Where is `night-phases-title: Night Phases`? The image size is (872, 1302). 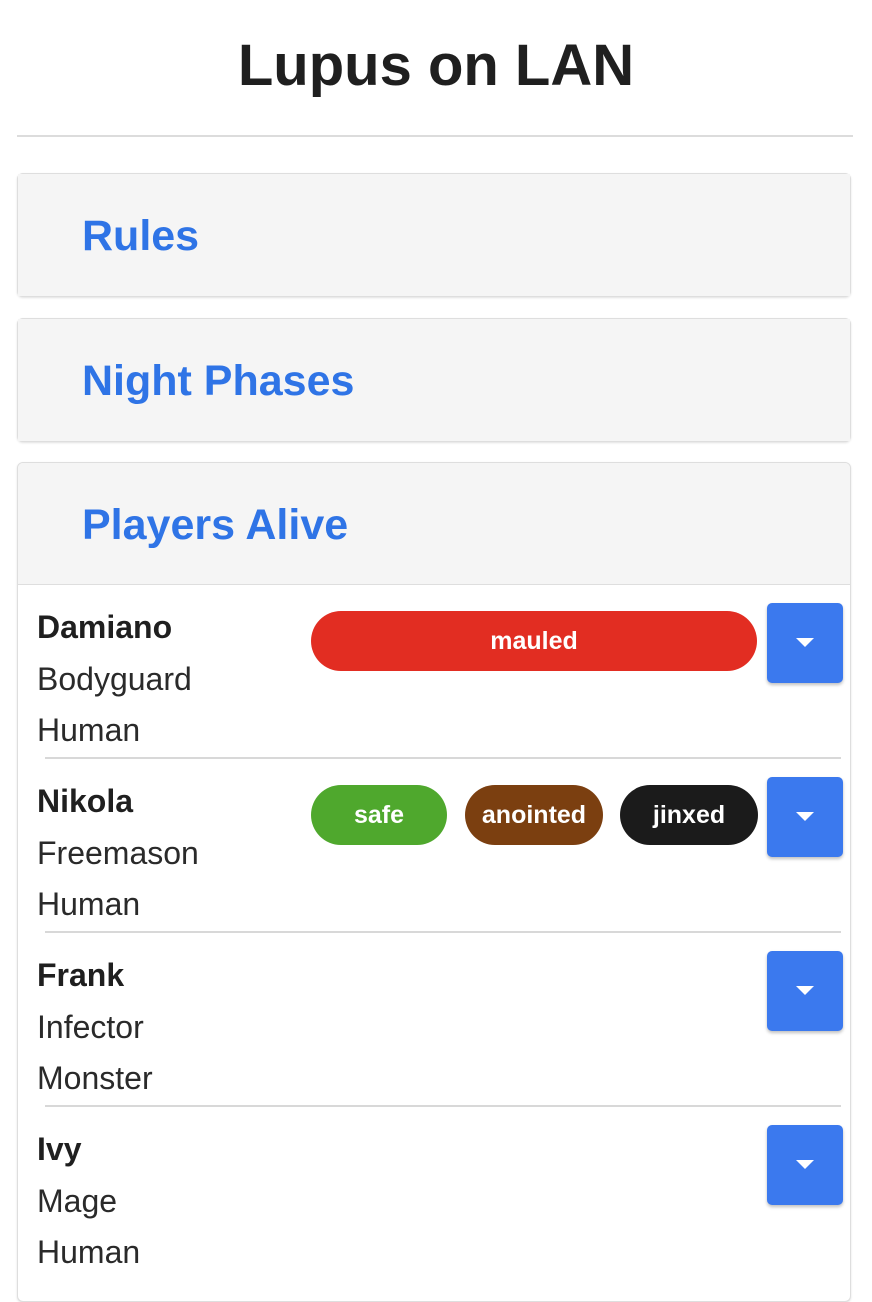
night-phases-title: Night Phases is located at coordinates (218, 381).